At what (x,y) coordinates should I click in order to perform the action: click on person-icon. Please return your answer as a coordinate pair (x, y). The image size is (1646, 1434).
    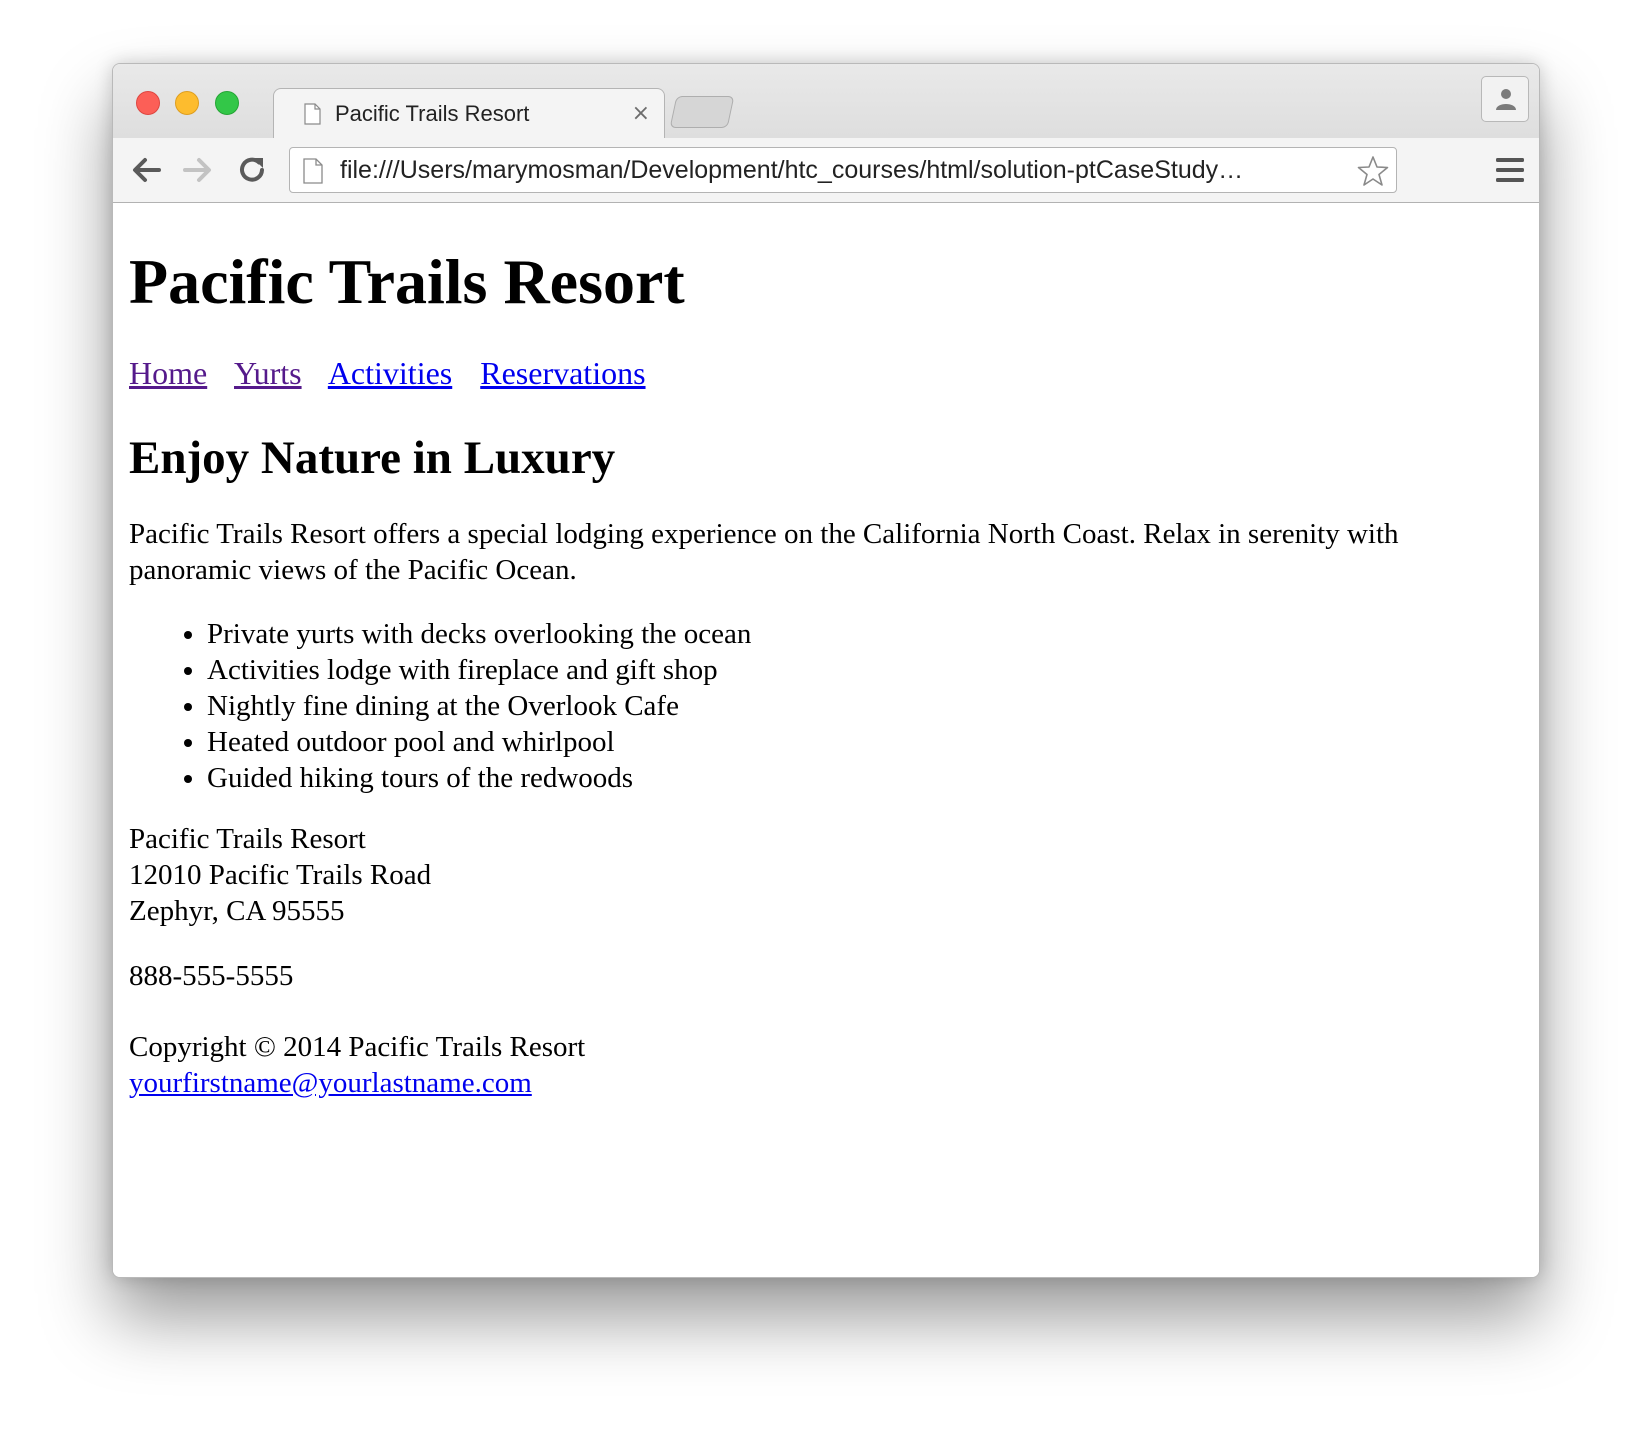
    Looking at the image, I should click on (1506, 99).